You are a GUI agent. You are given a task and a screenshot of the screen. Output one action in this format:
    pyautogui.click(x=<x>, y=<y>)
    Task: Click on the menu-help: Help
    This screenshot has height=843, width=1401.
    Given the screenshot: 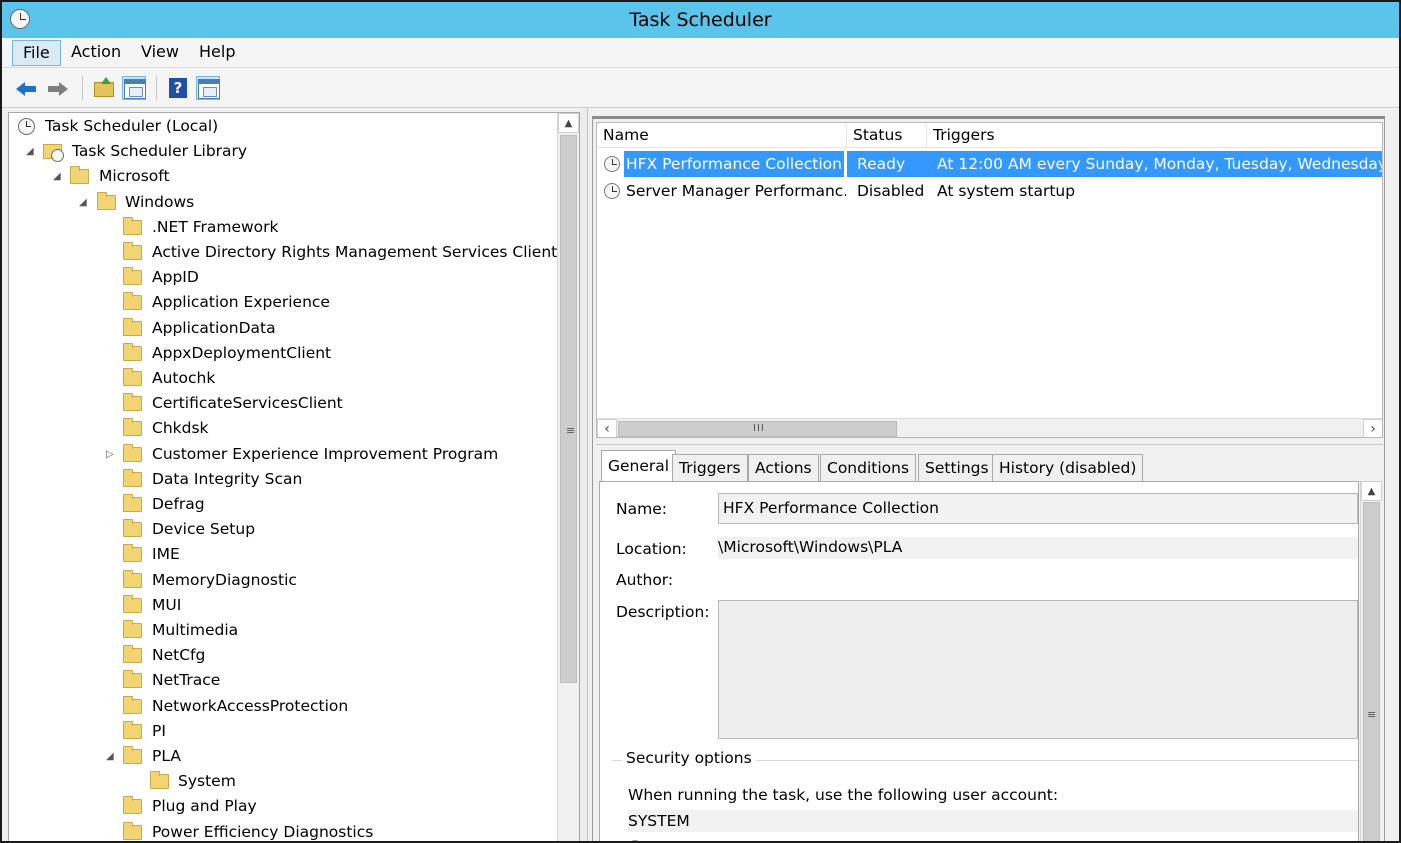 What is the action you would take?
    pyautogui.click(x=217, y=53)
    